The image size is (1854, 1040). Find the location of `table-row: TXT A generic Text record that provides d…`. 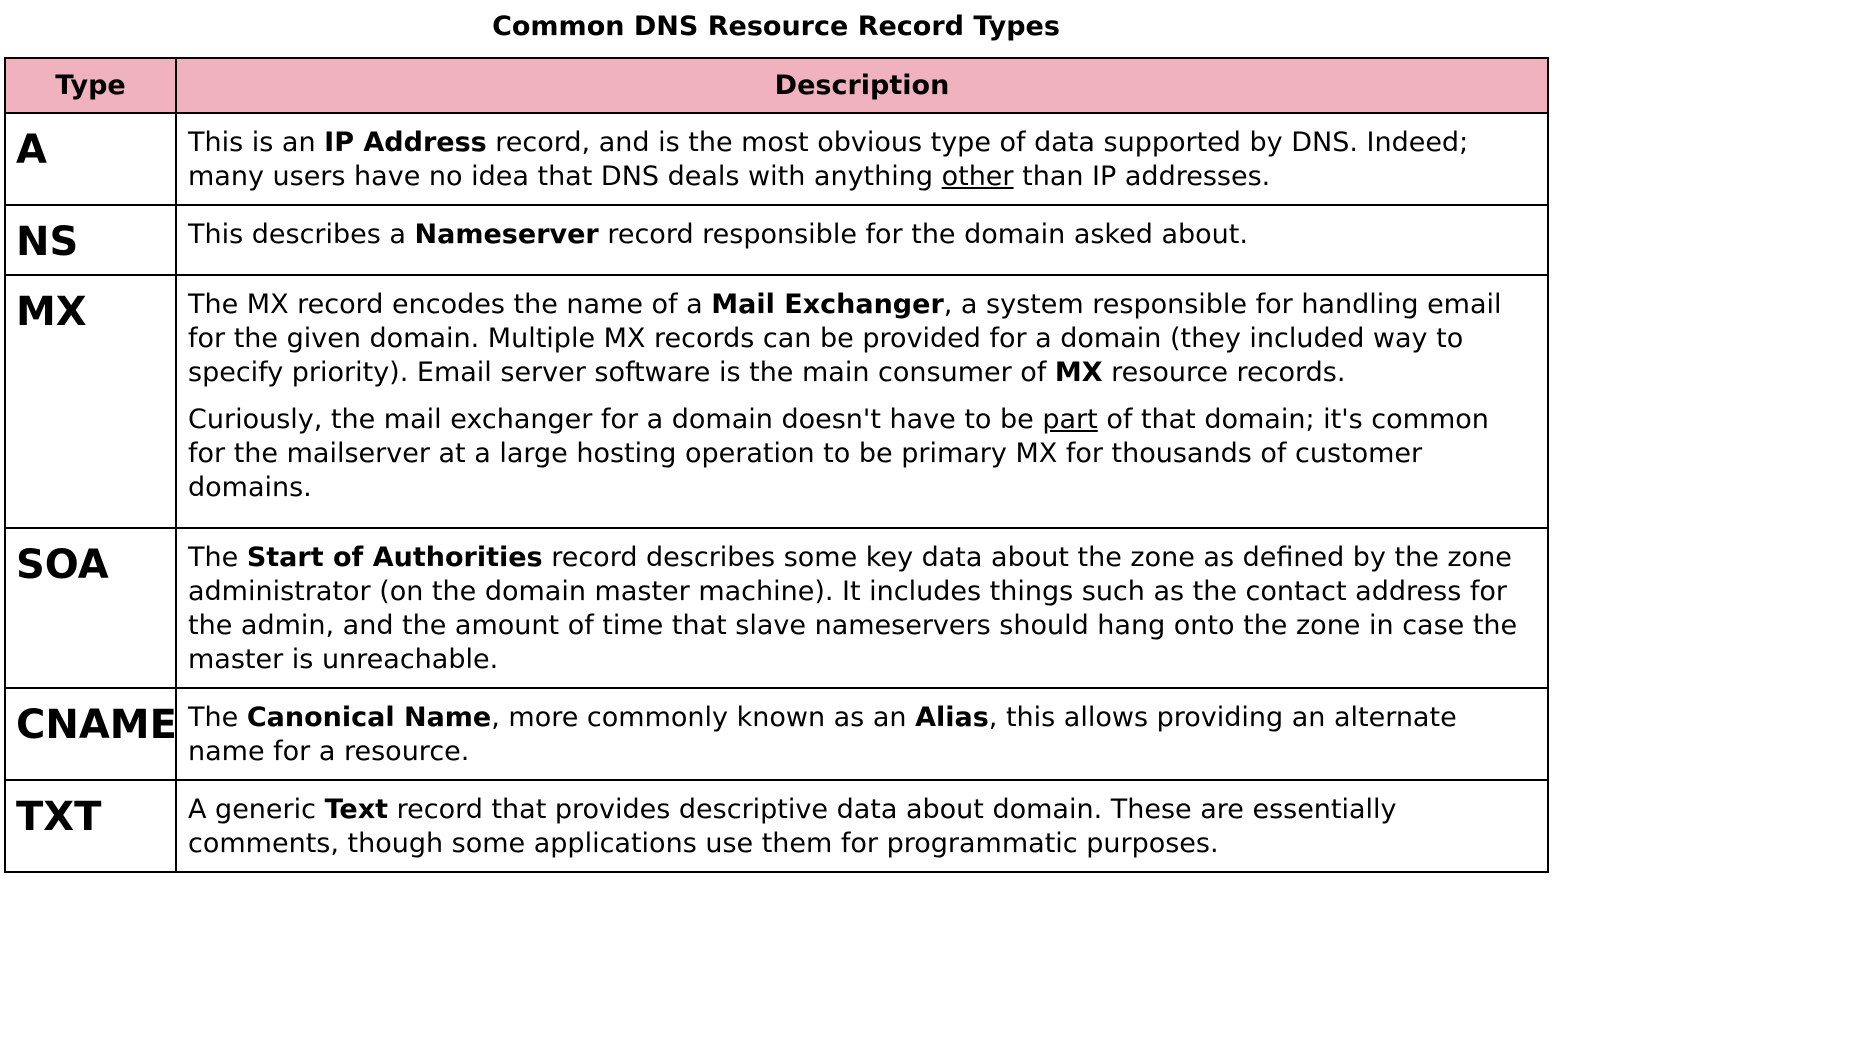

table-row: TXT A generic Text record that provides d… is located at coordinates (776, 826).